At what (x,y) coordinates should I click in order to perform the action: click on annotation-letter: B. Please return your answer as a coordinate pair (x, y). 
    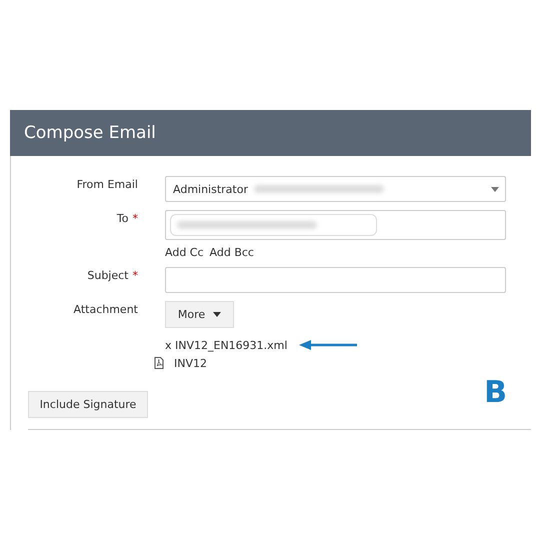
    Looking at the image, I should click on (495, 393).